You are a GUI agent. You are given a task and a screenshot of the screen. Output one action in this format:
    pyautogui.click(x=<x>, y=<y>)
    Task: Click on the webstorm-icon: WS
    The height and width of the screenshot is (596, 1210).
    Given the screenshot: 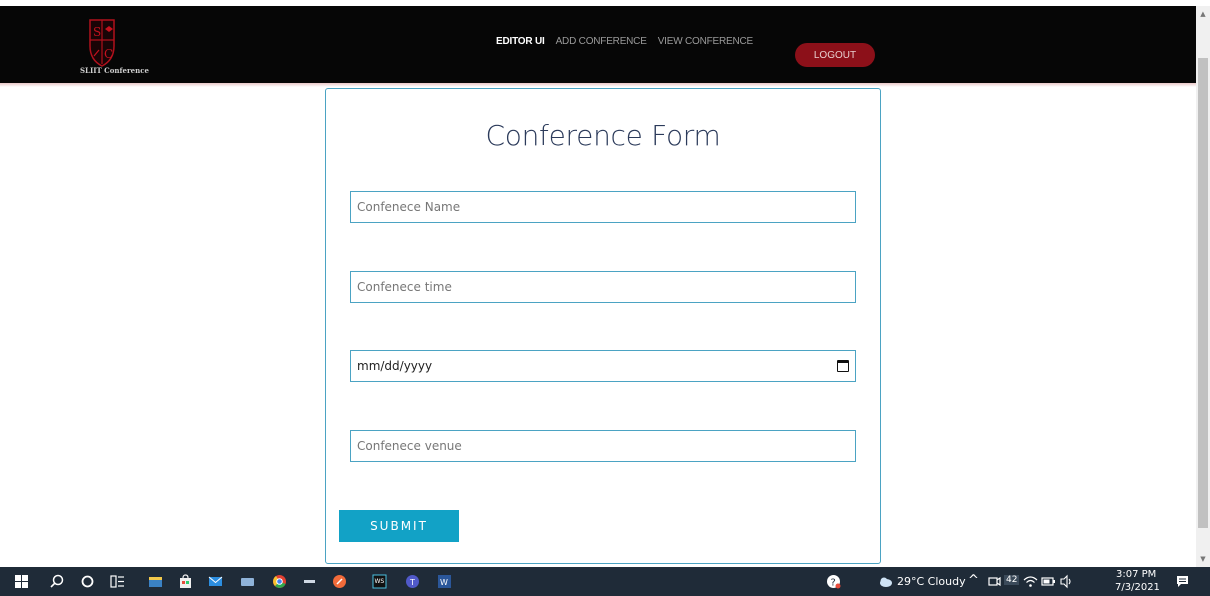 What is the action you would take?
    pyautogui.click(x=379, y=581)
    